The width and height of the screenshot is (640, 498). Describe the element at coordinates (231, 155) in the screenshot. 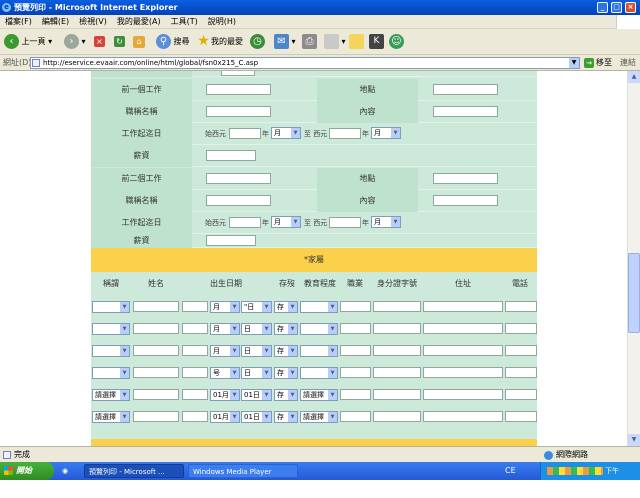

I see `job1-salary-input` at that location.